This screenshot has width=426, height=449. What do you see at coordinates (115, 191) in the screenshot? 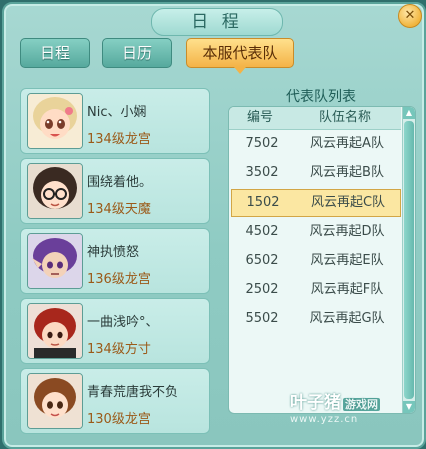
I see `member-card: 围绕着他。 134级天魔` at bounding box center [115, 191].